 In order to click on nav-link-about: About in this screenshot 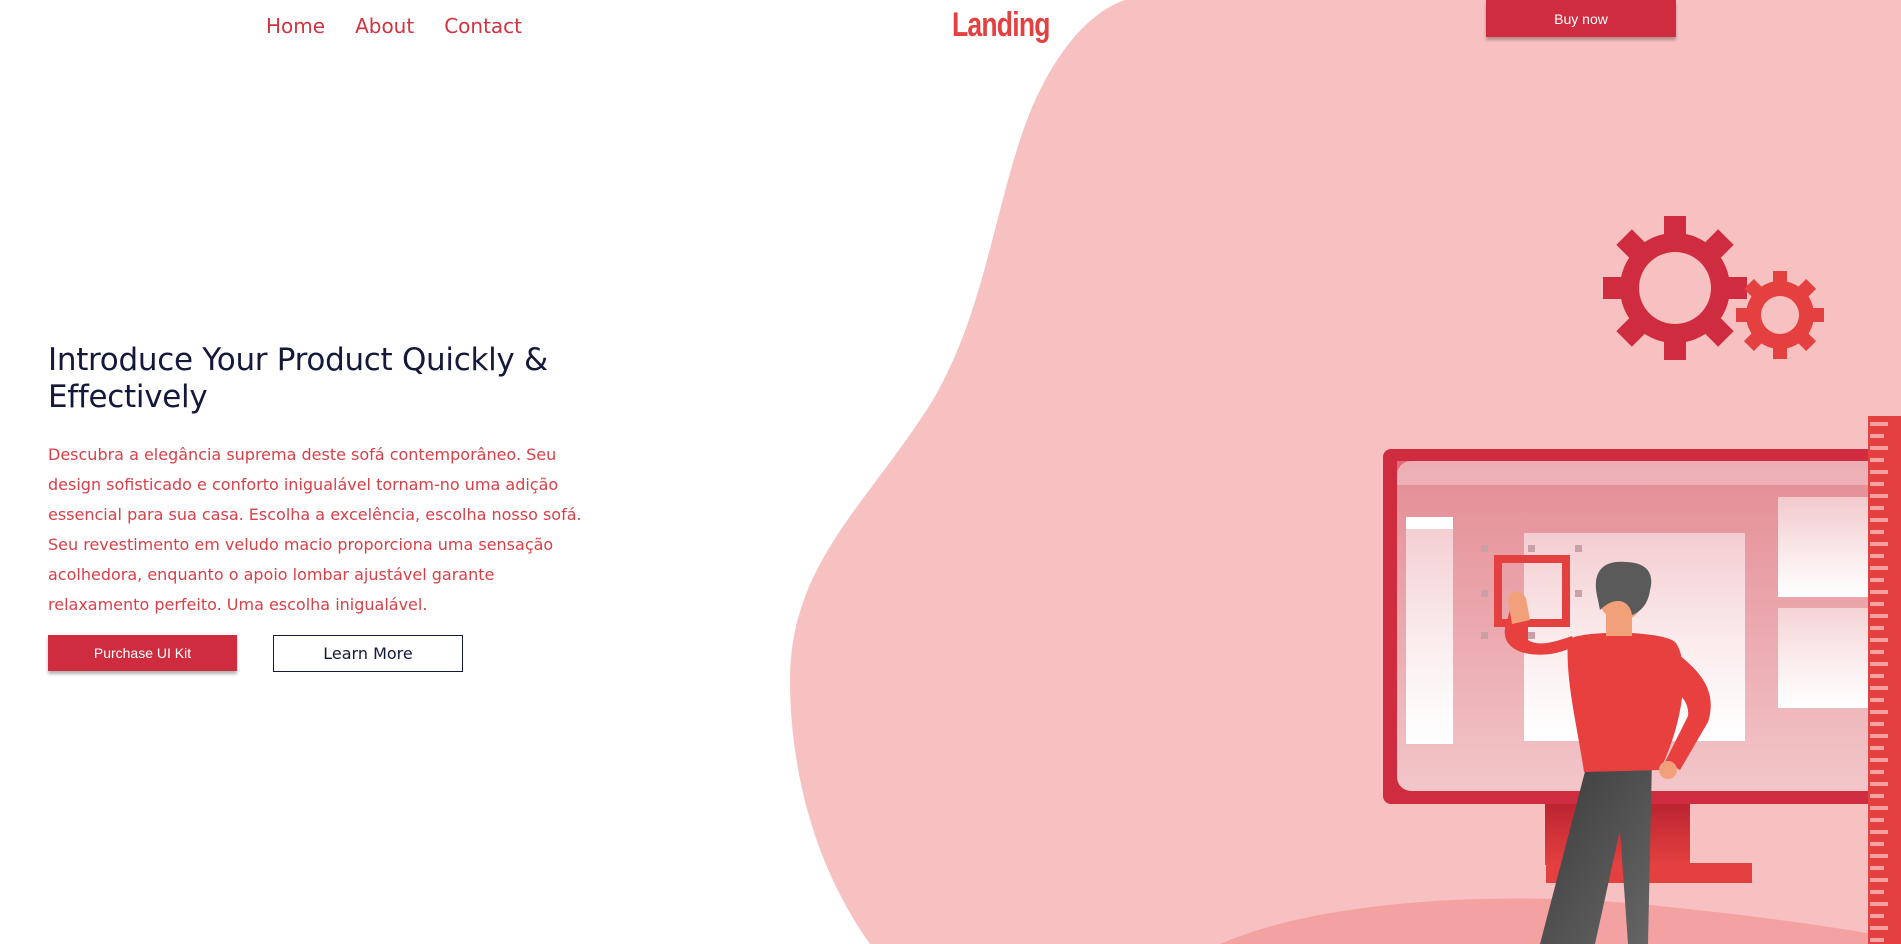, I will do `click(384, 26)`.